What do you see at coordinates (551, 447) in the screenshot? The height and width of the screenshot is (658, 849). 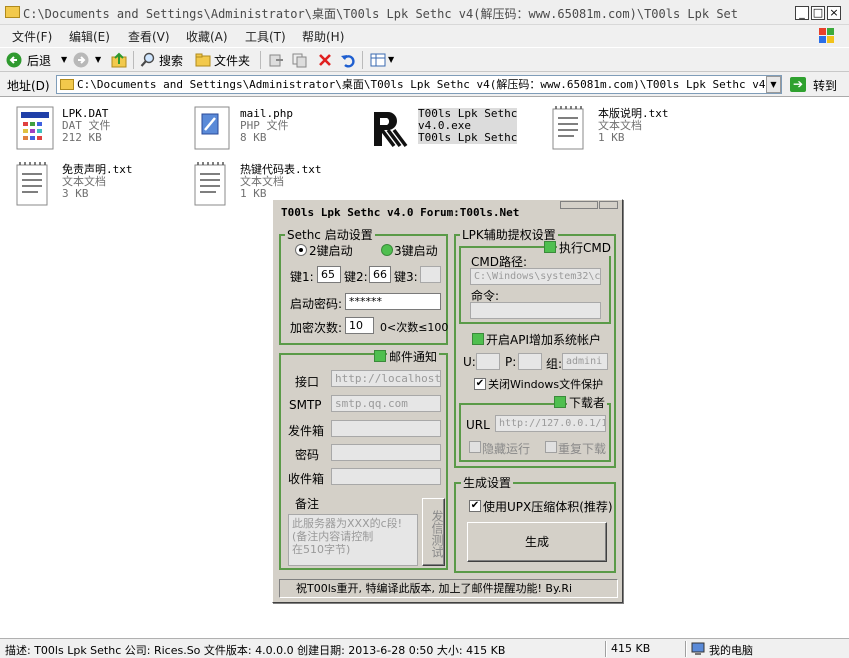 I see `redownload-checkbox` at bounding box center [551, 447].